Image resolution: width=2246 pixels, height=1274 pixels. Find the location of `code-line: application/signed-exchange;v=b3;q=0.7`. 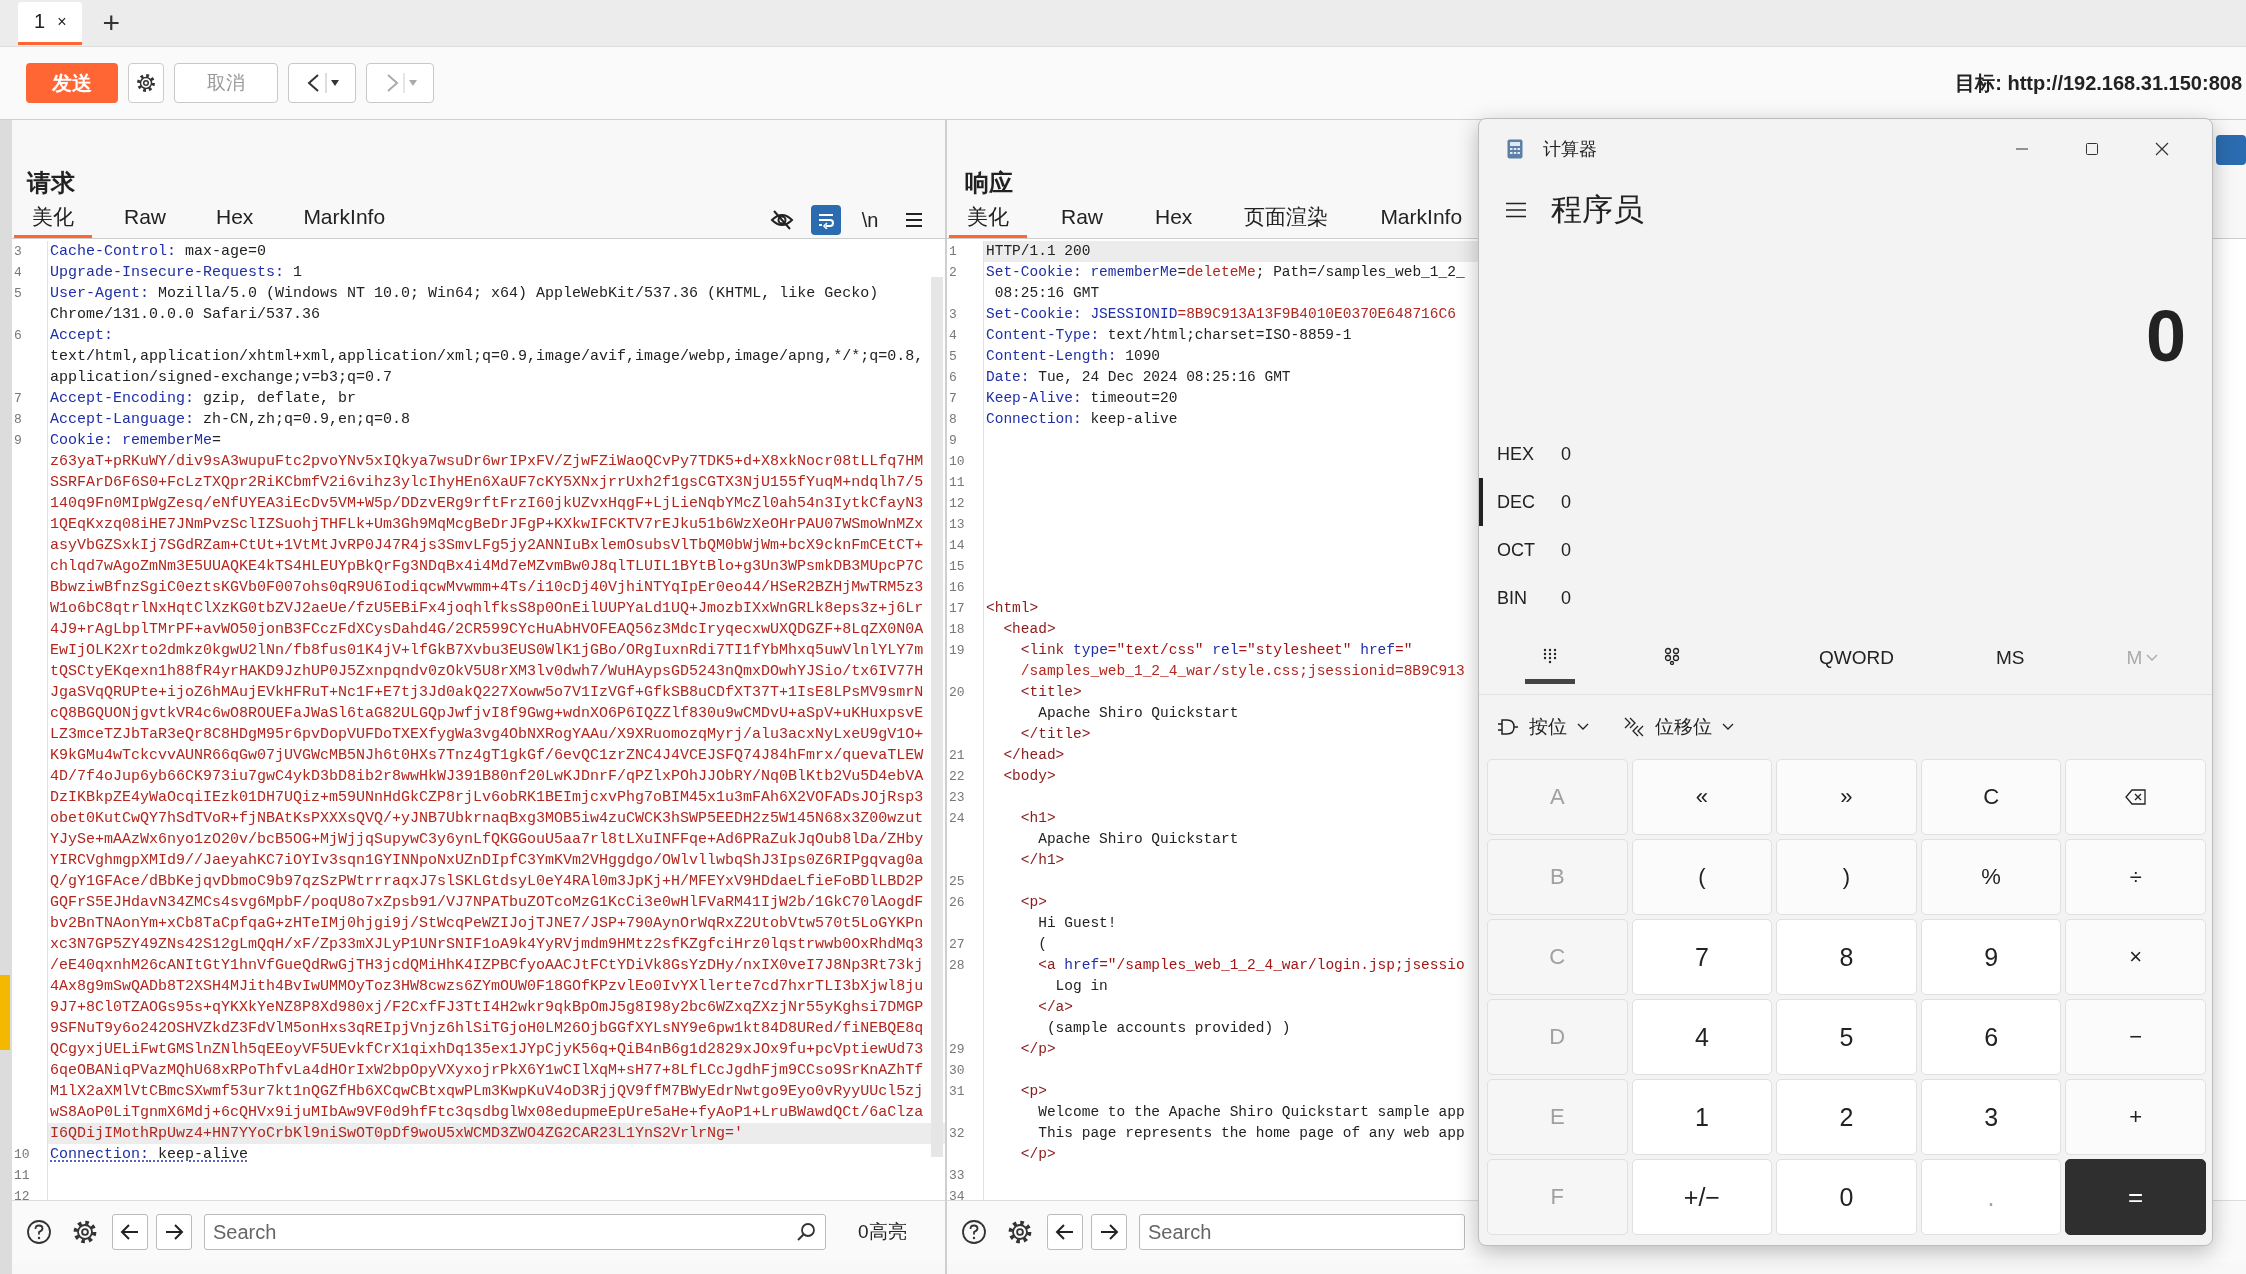

code-line: application/signed-exchange;v=b3;q=0.7 is located at coordinates (221, 378).